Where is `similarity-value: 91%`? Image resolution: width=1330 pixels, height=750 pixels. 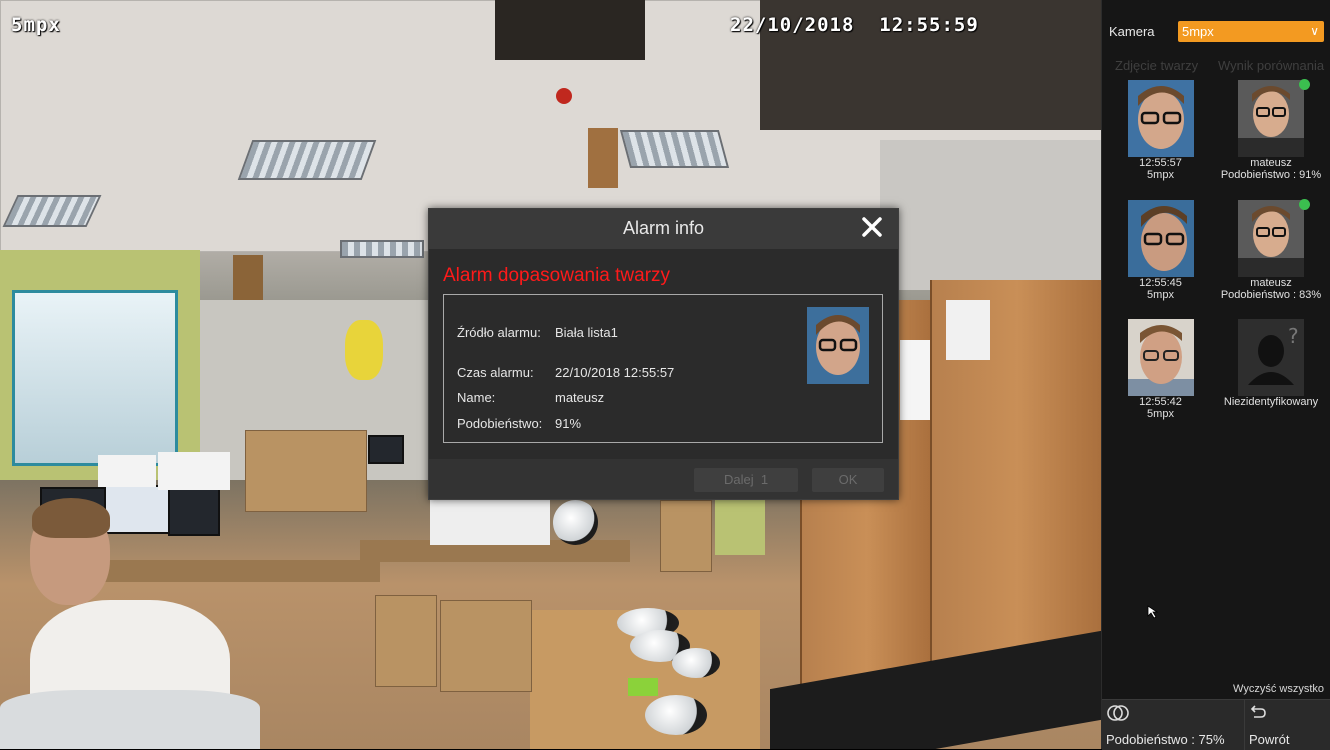 similarity-value: 91% is located at coordinates (568, 423).